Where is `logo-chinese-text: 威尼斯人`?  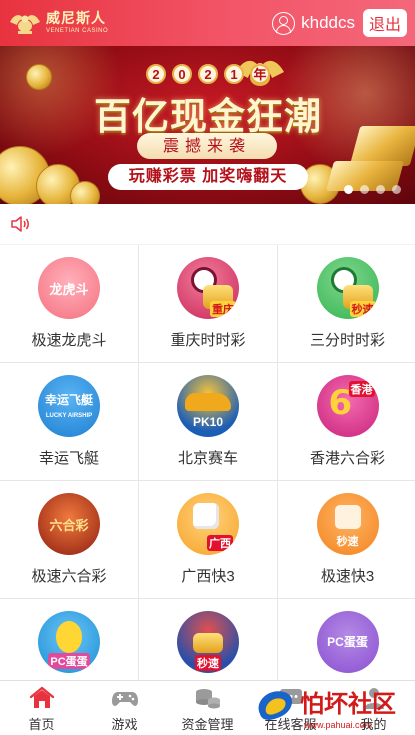 logo-chinese-text: 威尼斯人 is located at coordinates (76, 19).